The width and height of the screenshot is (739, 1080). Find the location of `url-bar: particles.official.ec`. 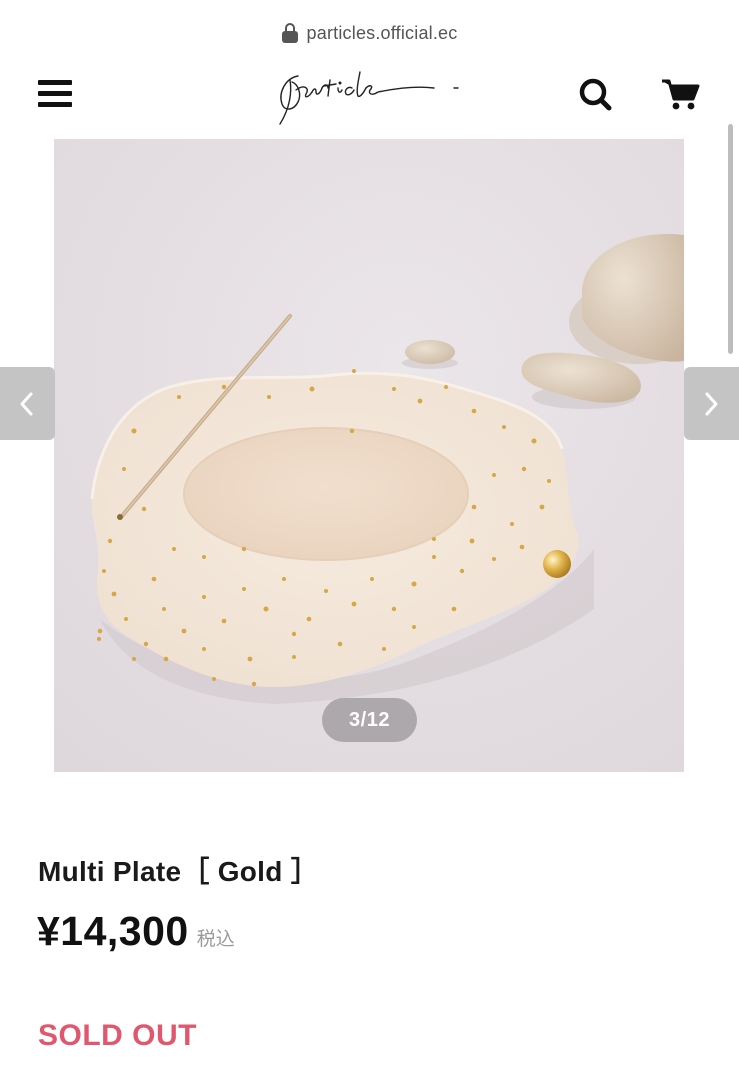

url-bar: particles.official.ec is located at coordinates (369, 33).